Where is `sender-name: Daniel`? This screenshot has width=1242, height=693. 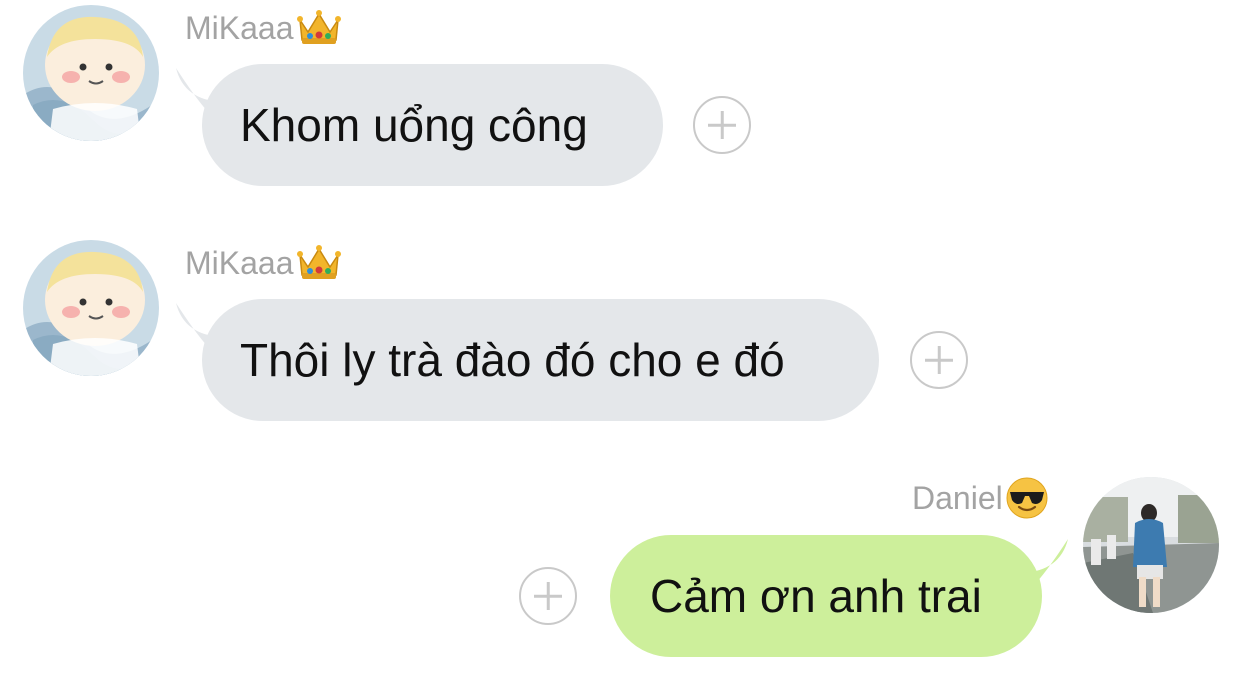 sender-name: Daniel is located at coordinates (980, 498).